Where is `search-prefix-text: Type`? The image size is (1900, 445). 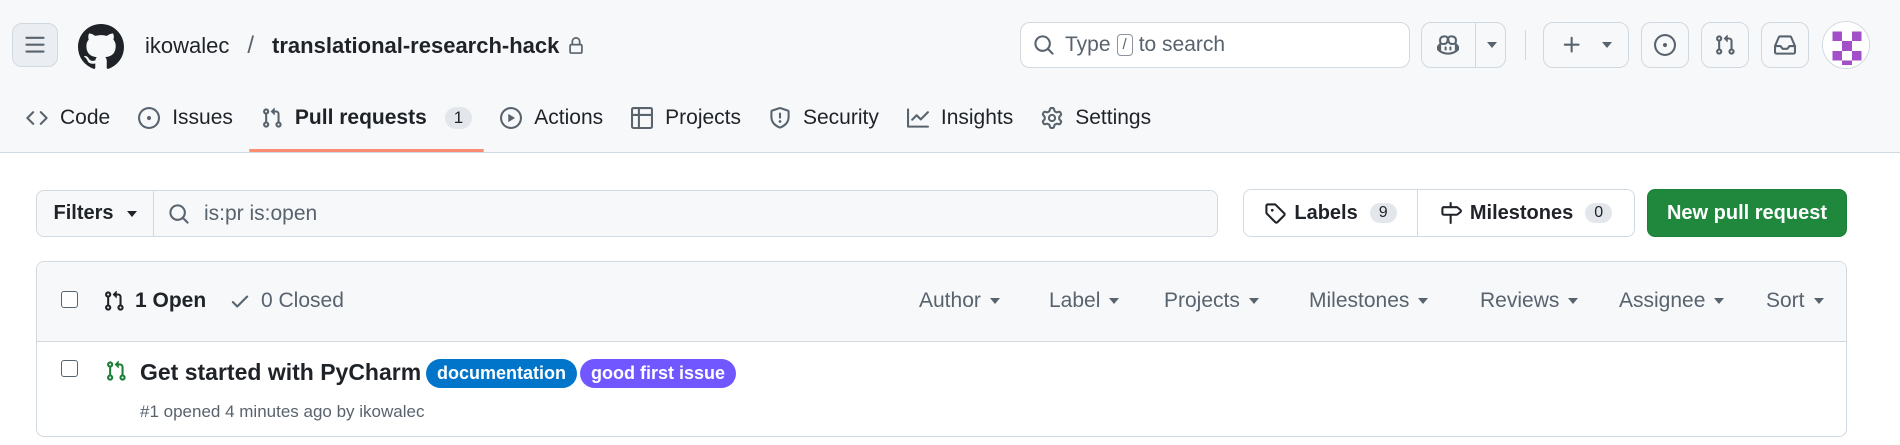
search-prefix-text: Type is located at coordinates (1088, 44).